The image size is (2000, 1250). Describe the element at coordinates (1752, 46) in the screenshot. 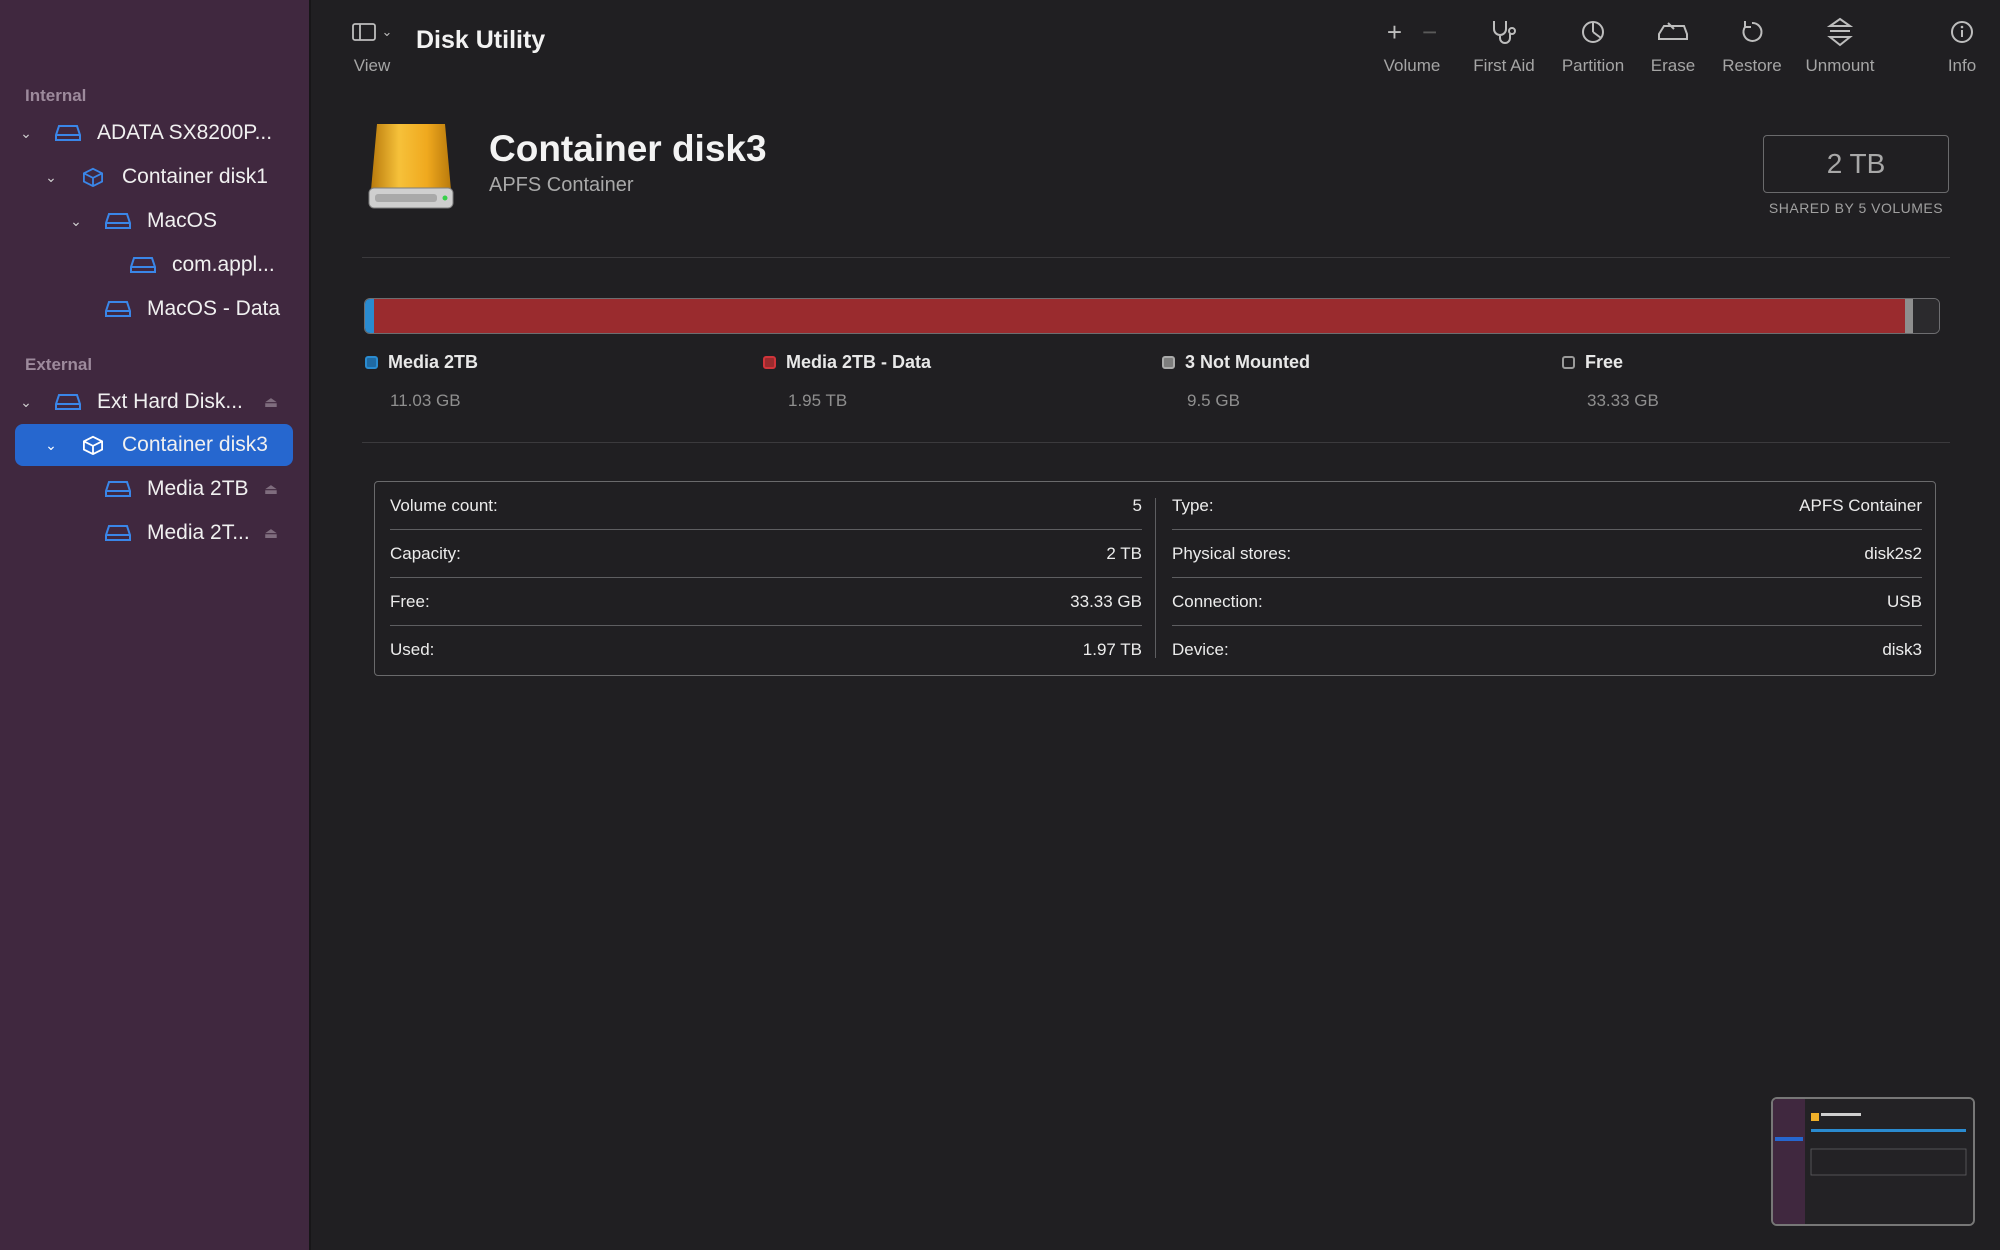

I see `restore-button: Restore` at that location.